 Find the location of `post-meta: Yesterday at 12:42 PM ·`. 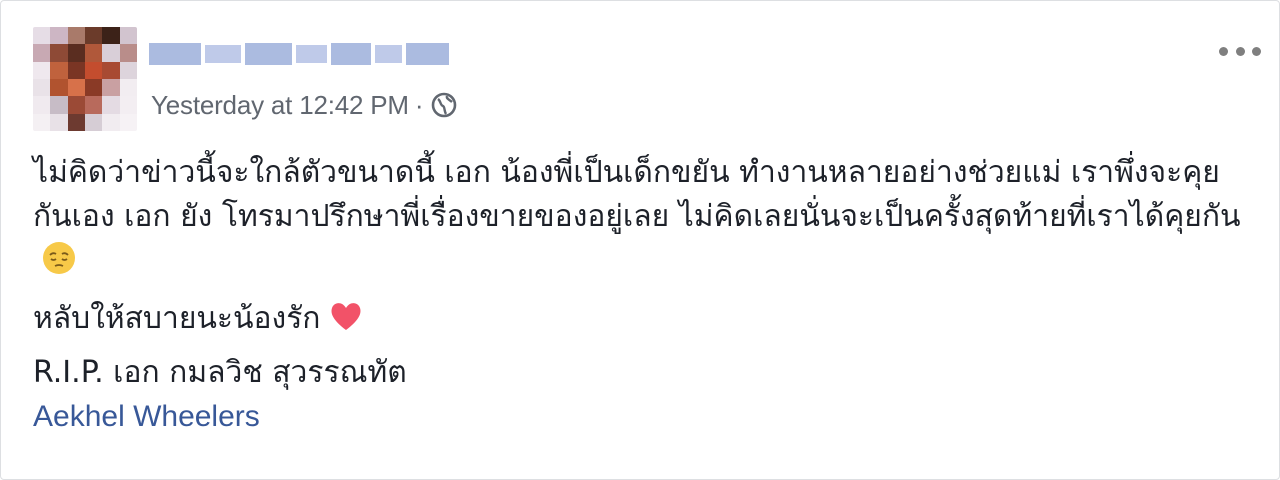

post-meta: Yesterday at 12:42 PM · is located at coordinates (305, 105).